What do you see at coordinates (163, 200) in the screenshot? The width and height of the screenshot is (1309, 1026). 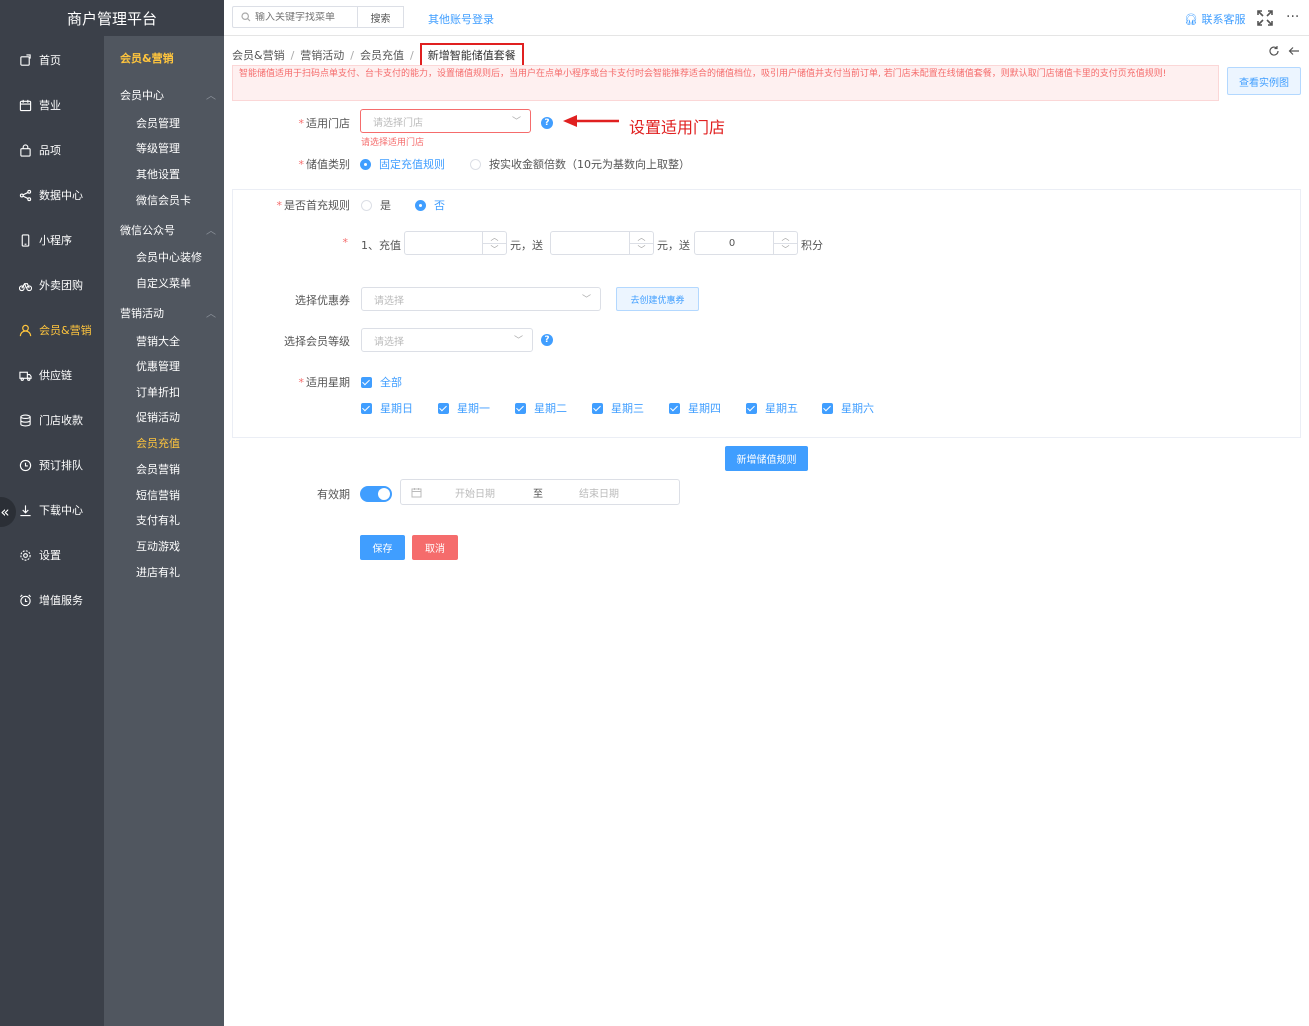 I see `subnav-item-wechat-card: 微信会员卡` at bounding box center [163, 200].